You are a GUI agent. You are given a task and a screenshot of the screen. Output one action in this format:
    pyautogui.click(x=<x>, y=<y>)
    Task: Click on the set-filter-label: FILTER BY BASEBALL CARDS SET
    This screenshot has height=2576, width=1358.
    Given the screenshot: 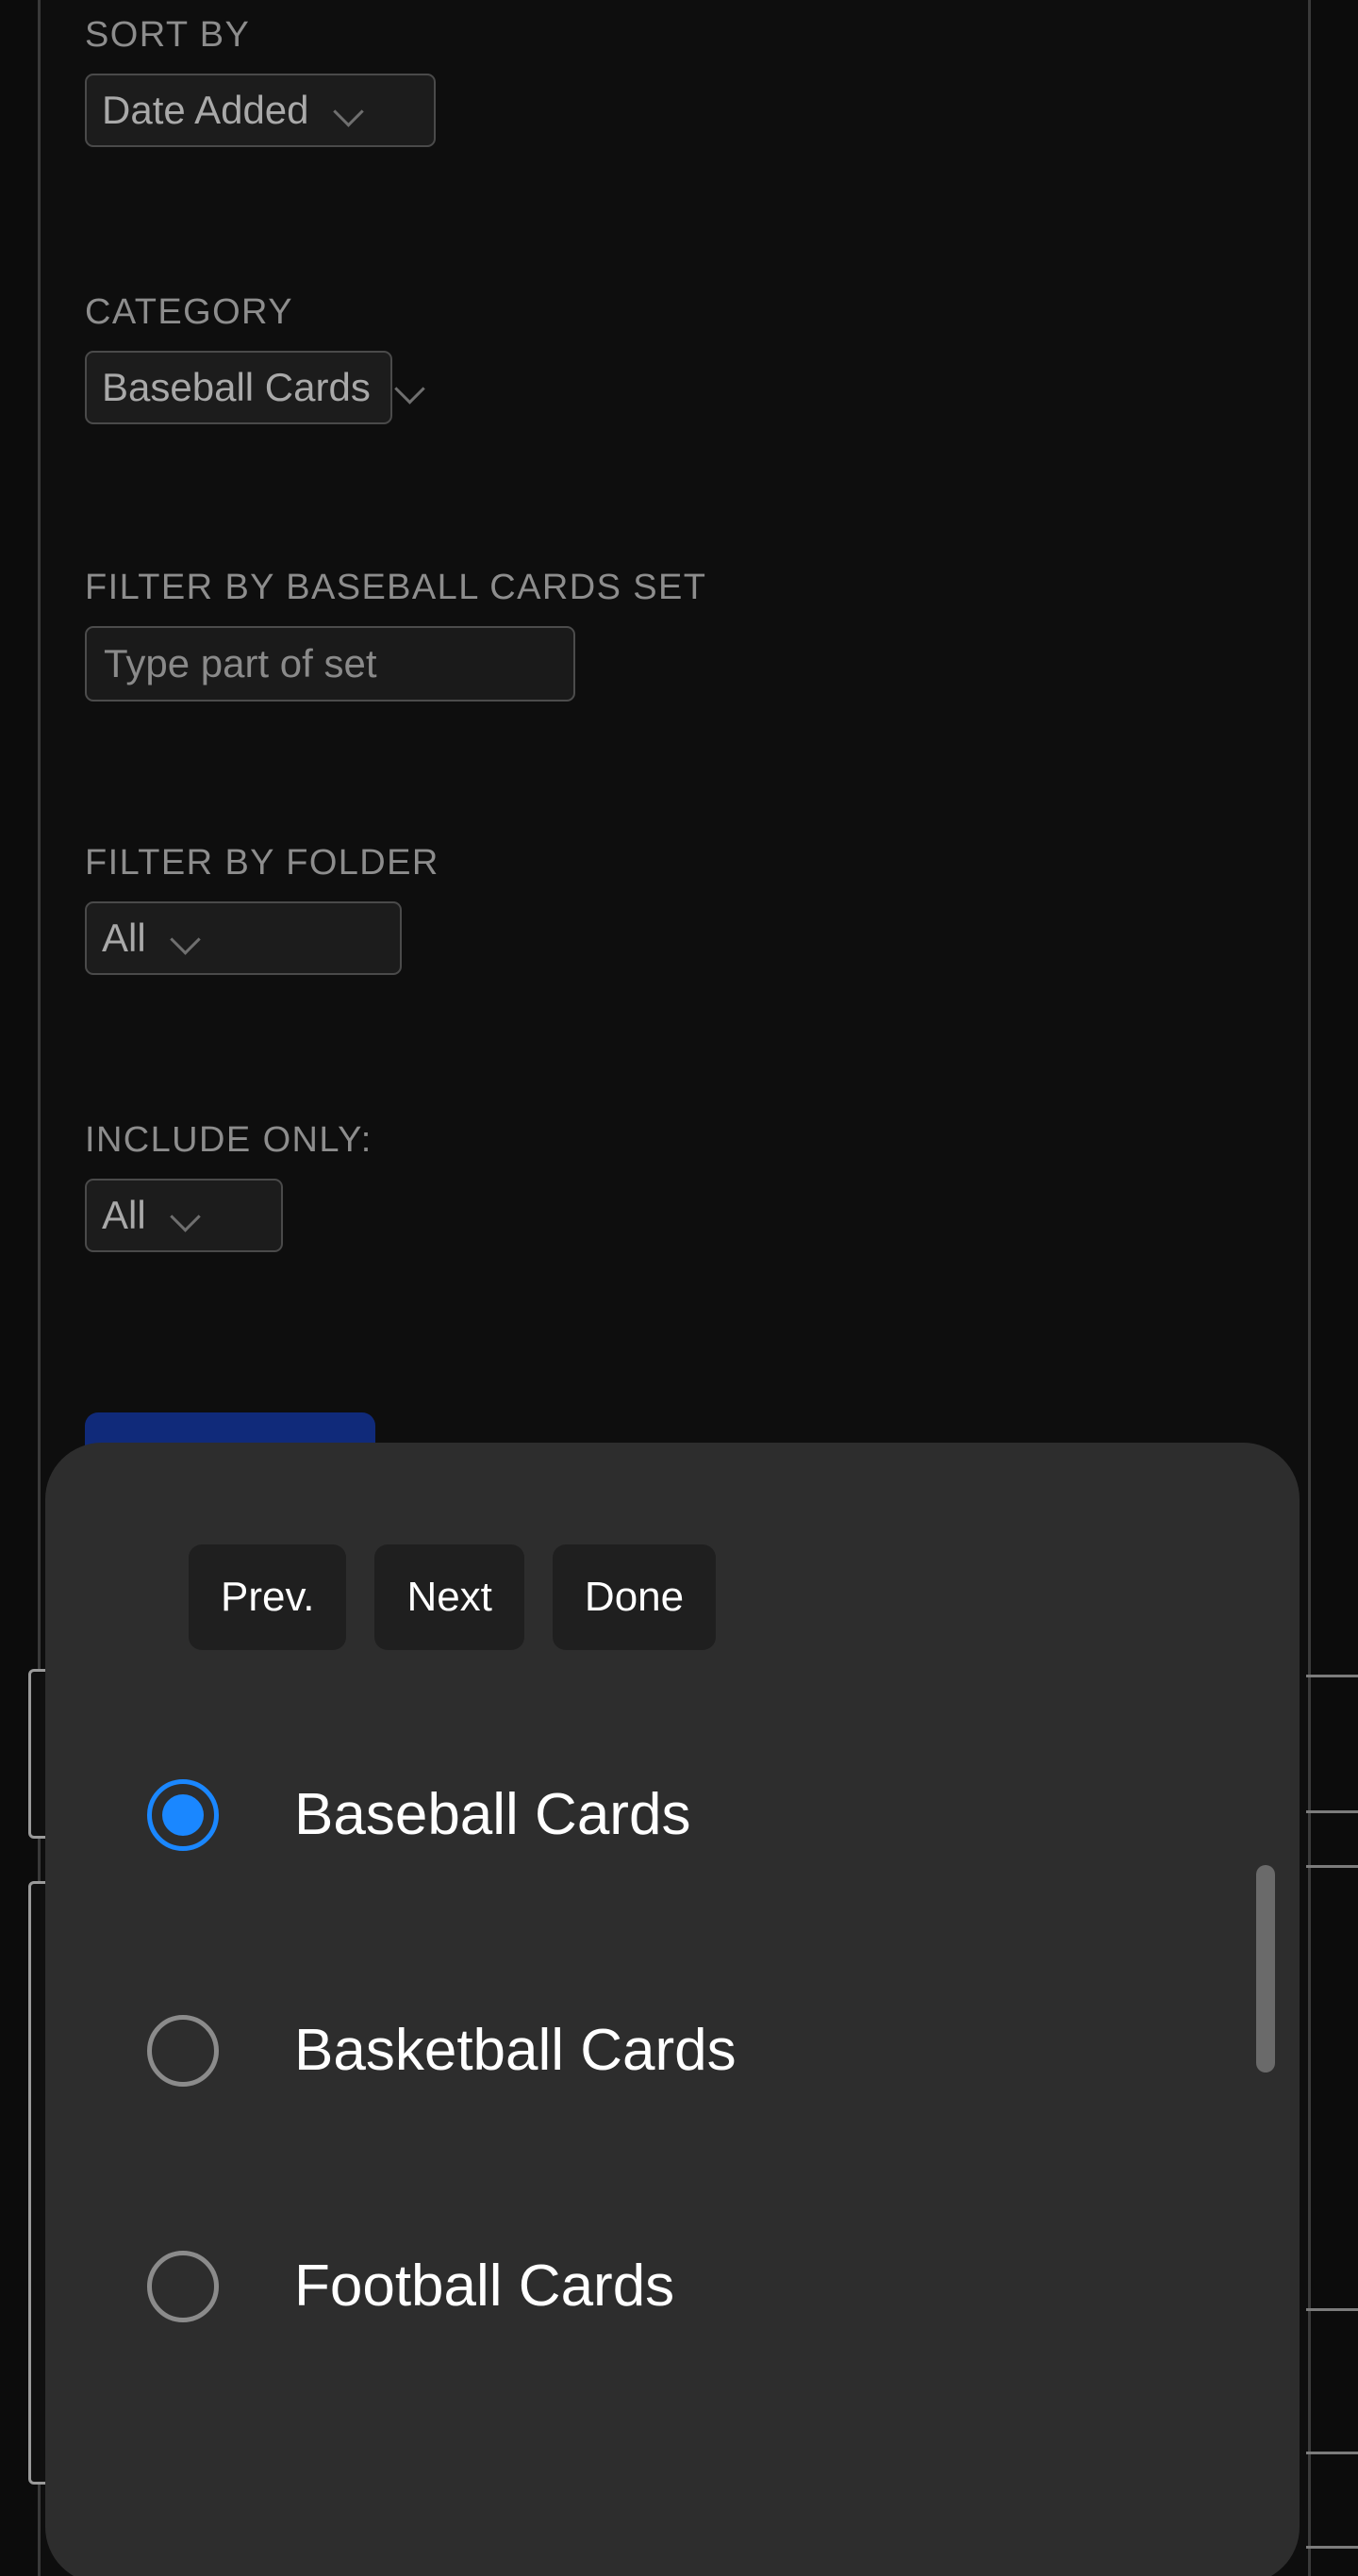 What is the action you would take?
    pyautogui.click(x=396, y=587)
    